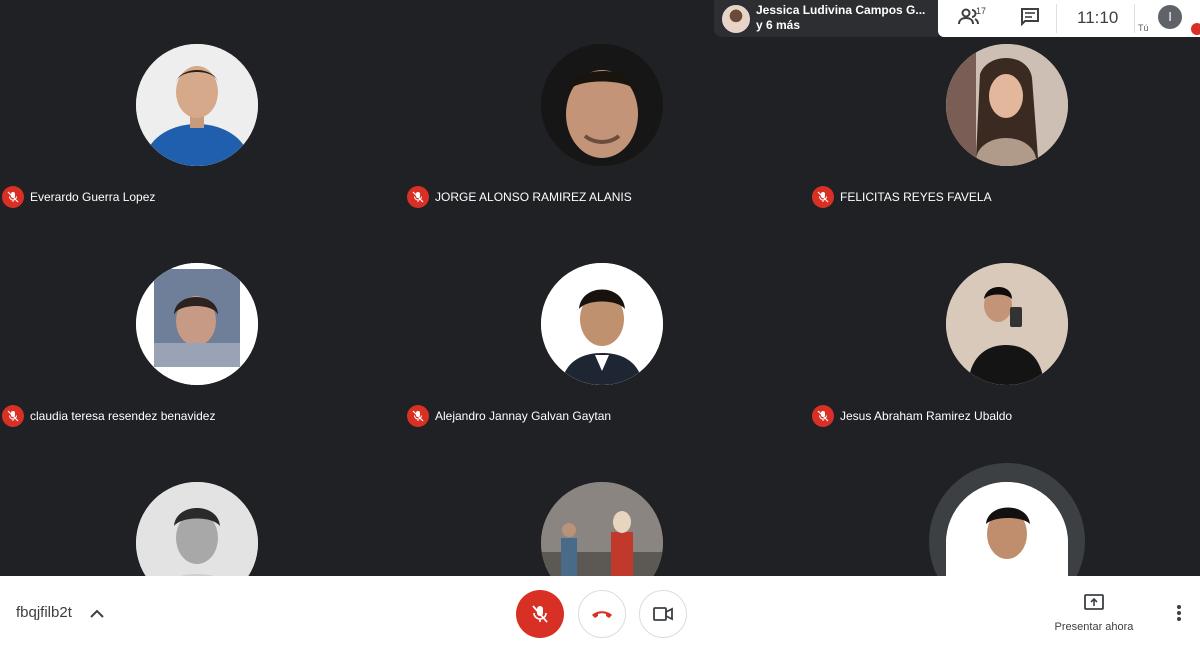  I want to click on participant-label: FELICITAS REYES FAVELA, so click(902, 197).